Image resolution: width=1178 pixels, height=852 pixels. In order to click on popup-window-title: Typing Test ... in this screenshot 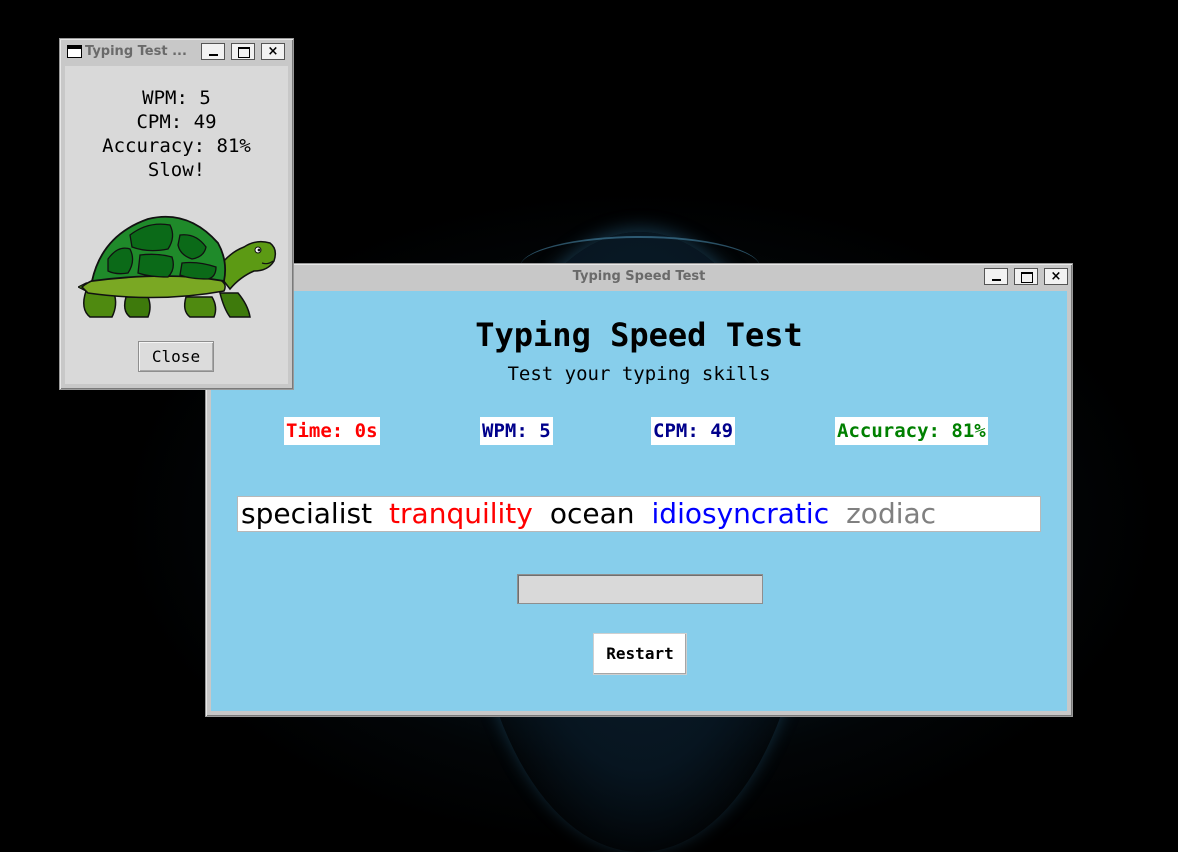, I will do `click(136, 51)`.